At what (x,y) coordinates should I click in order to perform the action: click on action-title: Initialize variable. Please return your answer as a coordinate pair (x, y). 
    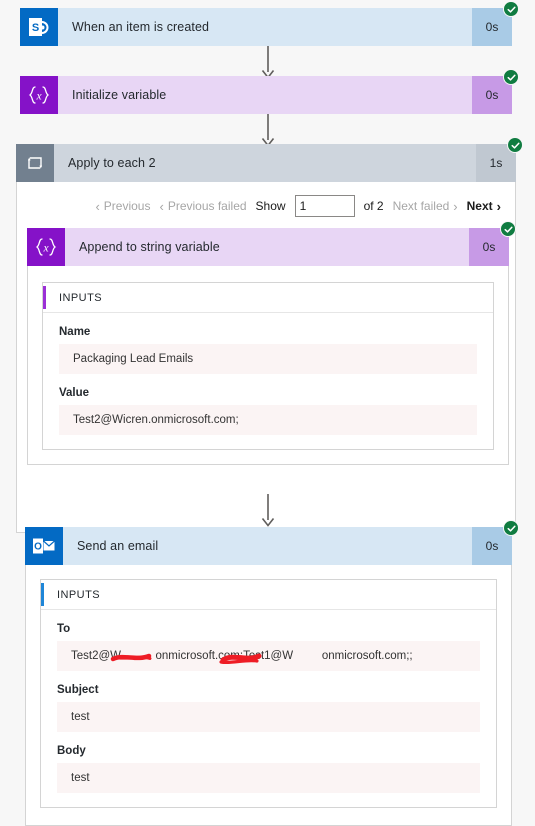
    Looking at the image, I should click on (119, 95).